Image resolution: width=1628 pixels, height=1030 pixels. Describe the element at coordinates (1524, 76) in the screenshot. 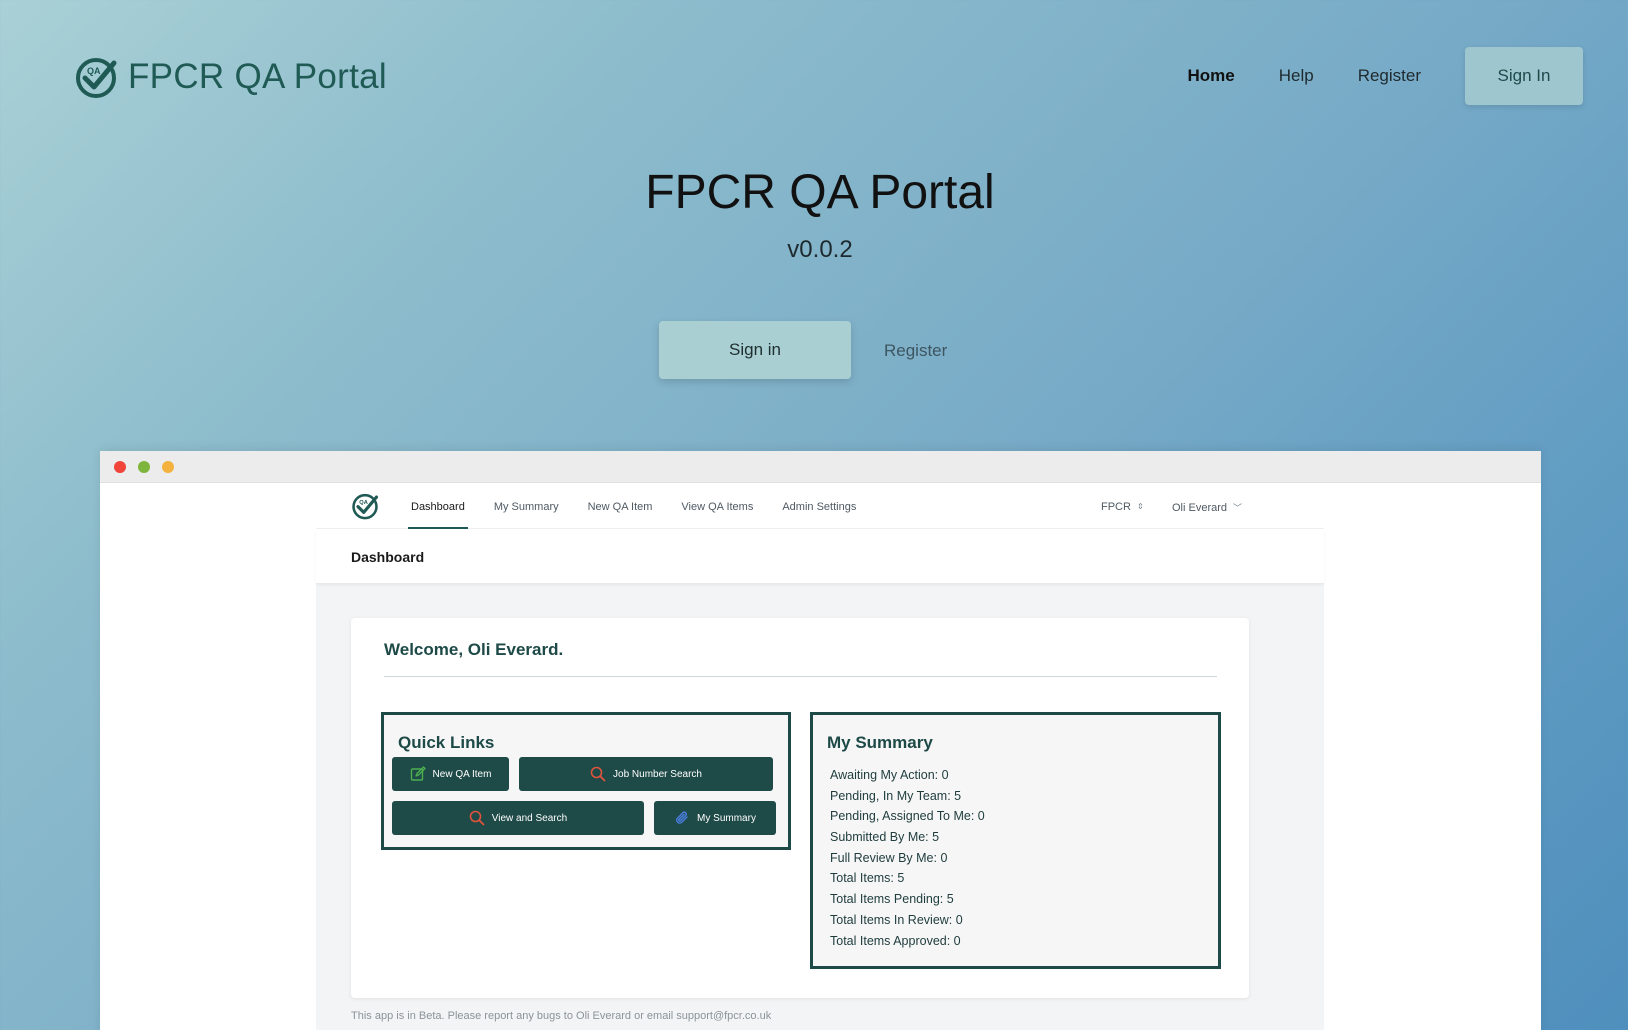

I see `nav-sign-in-button: Sign In` at that location.